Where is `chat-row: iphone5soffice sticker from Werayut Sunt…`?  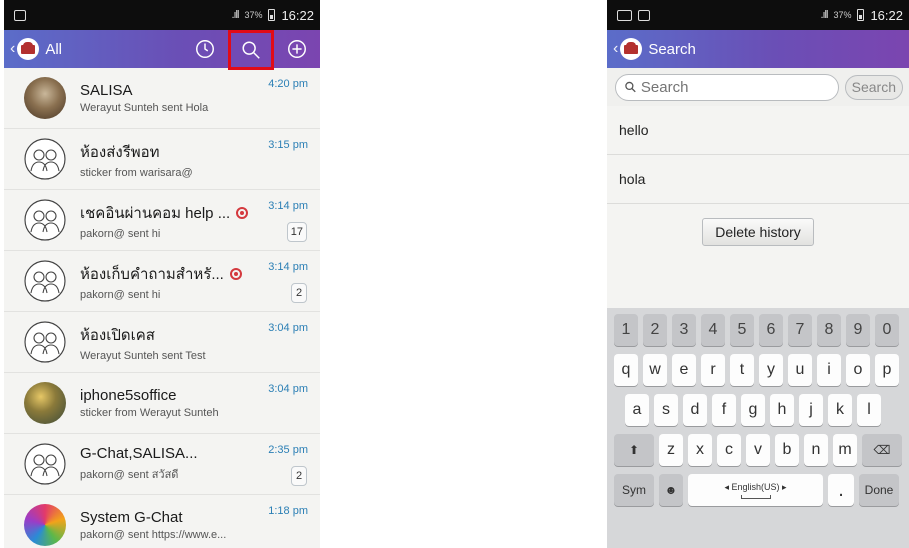 chat-row: iphone5soffice sticker from Werayut Sunt… is located at coordinates (162, 403).